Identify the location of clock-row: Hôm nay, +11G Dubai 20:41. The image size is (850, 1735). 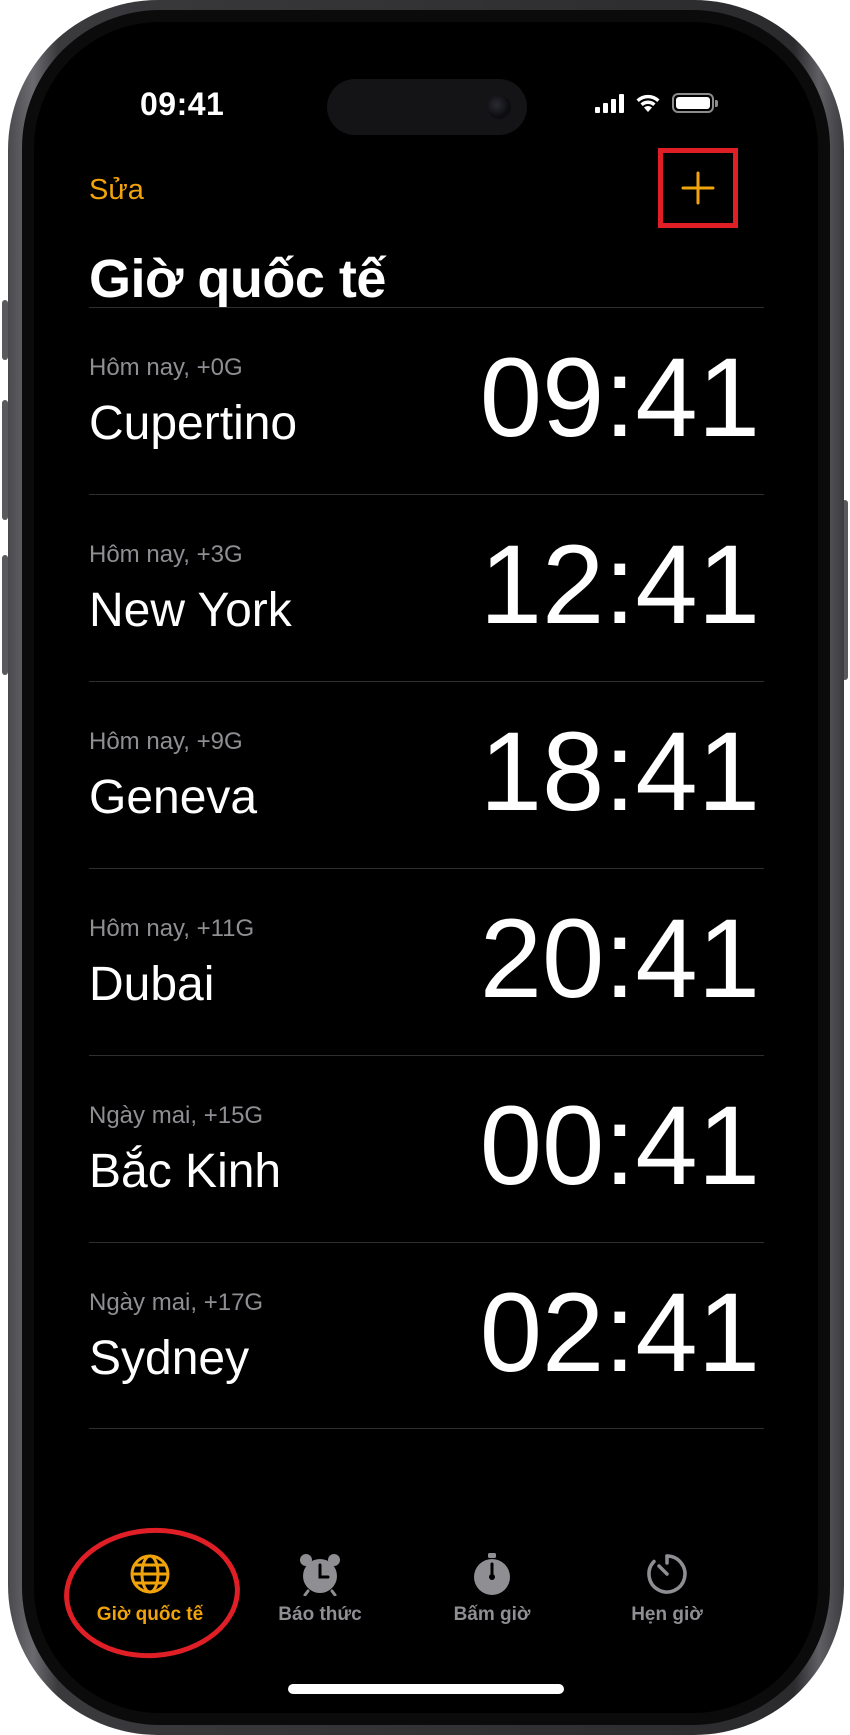
(426, 961).